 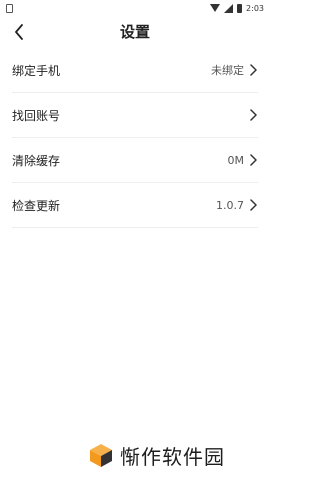 I want to click on setting-value: 未绑定, so click(x=227, y=70).